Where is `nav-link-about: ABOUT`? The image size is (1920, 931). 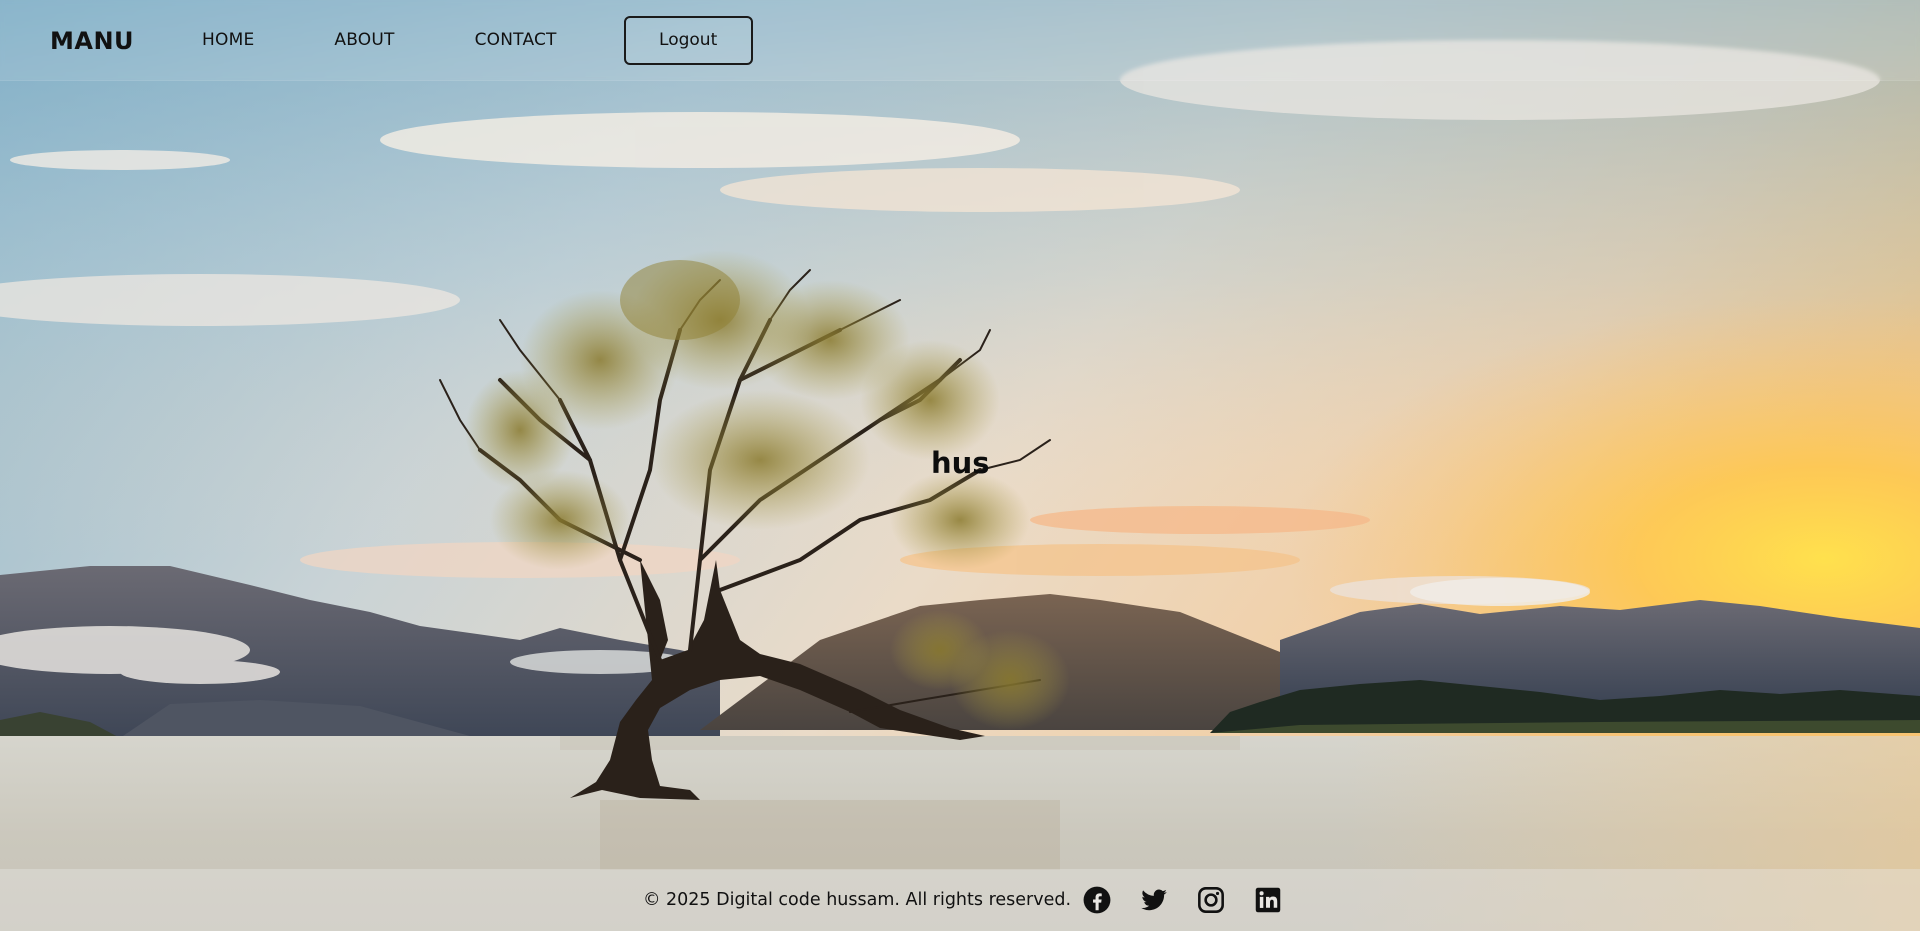
nav-link-about: ABOUT is located at coordinates (364, 40).